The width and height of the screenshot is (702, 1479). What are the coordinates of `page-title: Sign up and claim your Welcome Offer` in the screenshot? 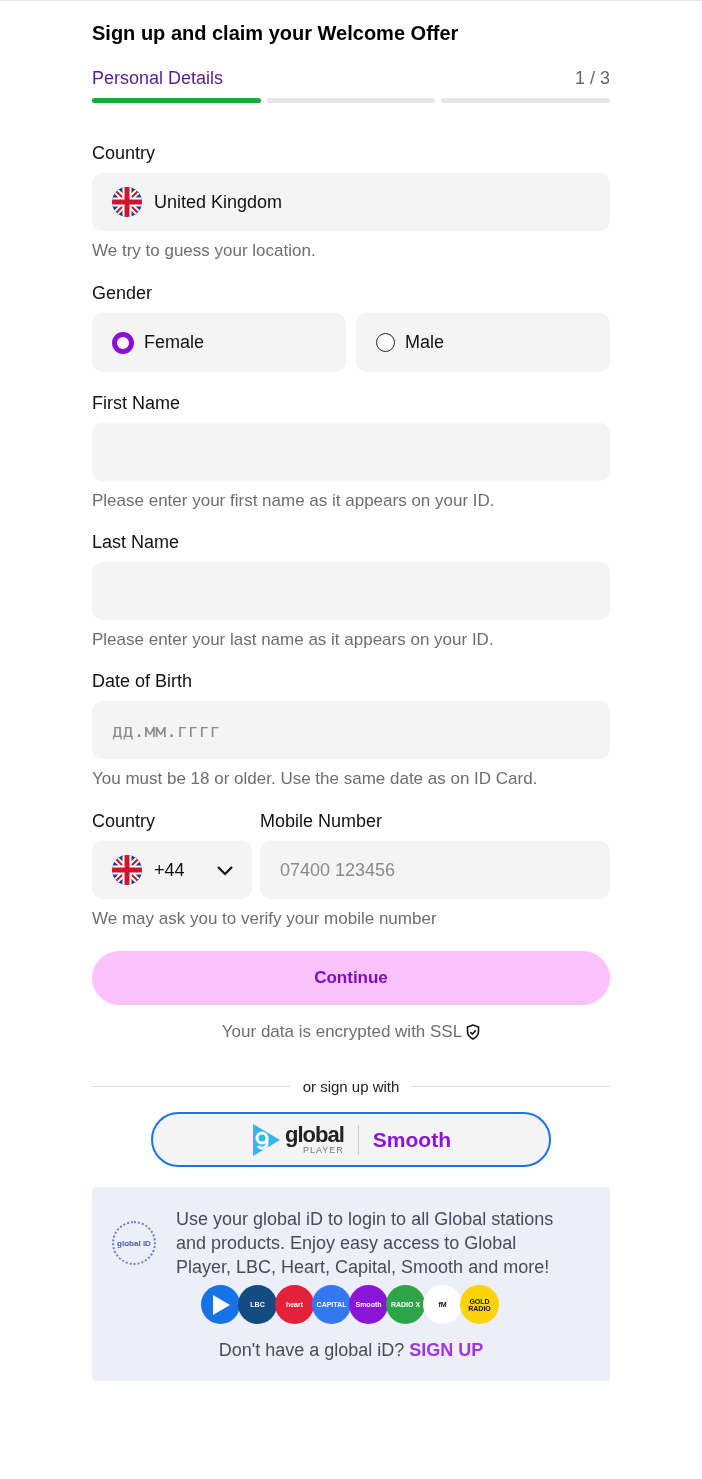 It's located at (276, 33).